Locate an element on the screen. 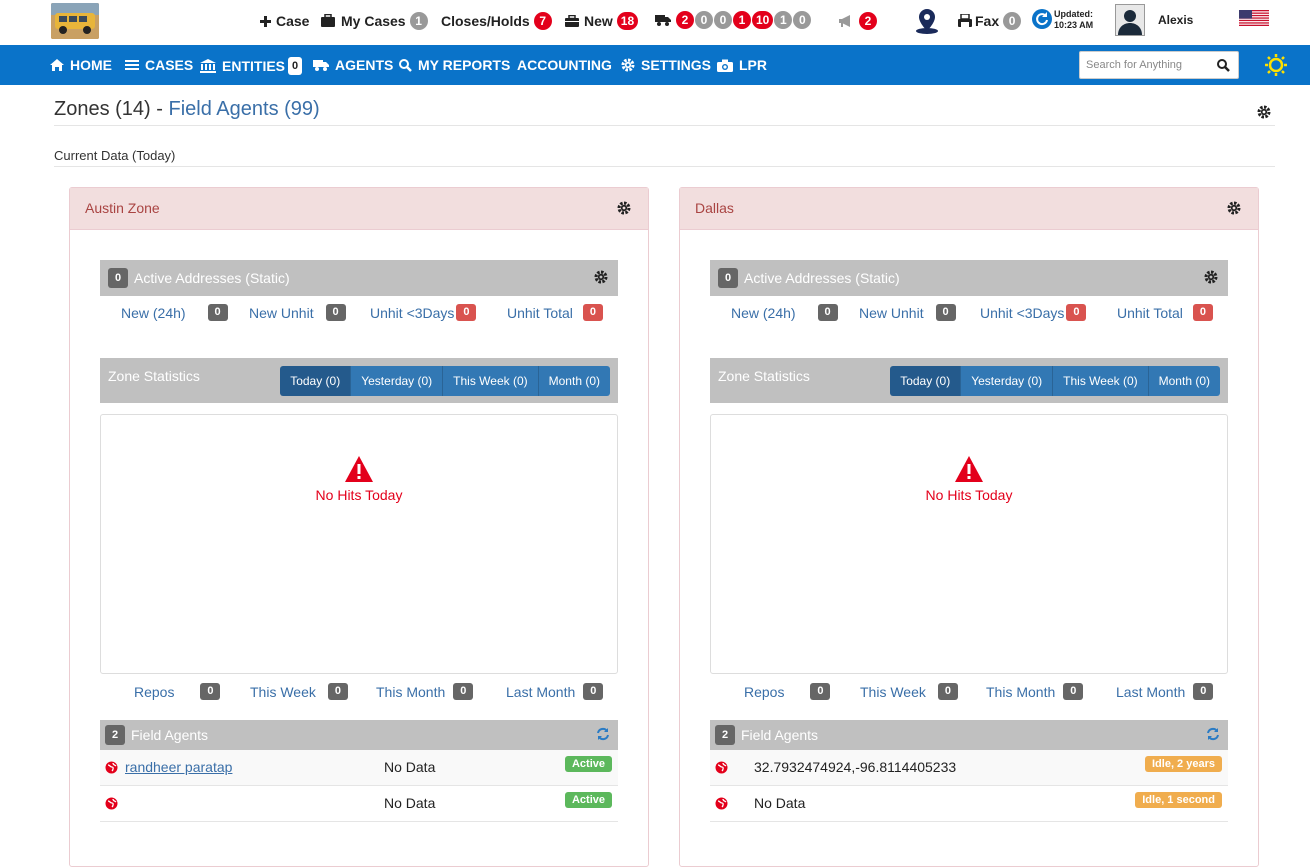  page-settings-gear-icon is located at coordinates (1264, 112).